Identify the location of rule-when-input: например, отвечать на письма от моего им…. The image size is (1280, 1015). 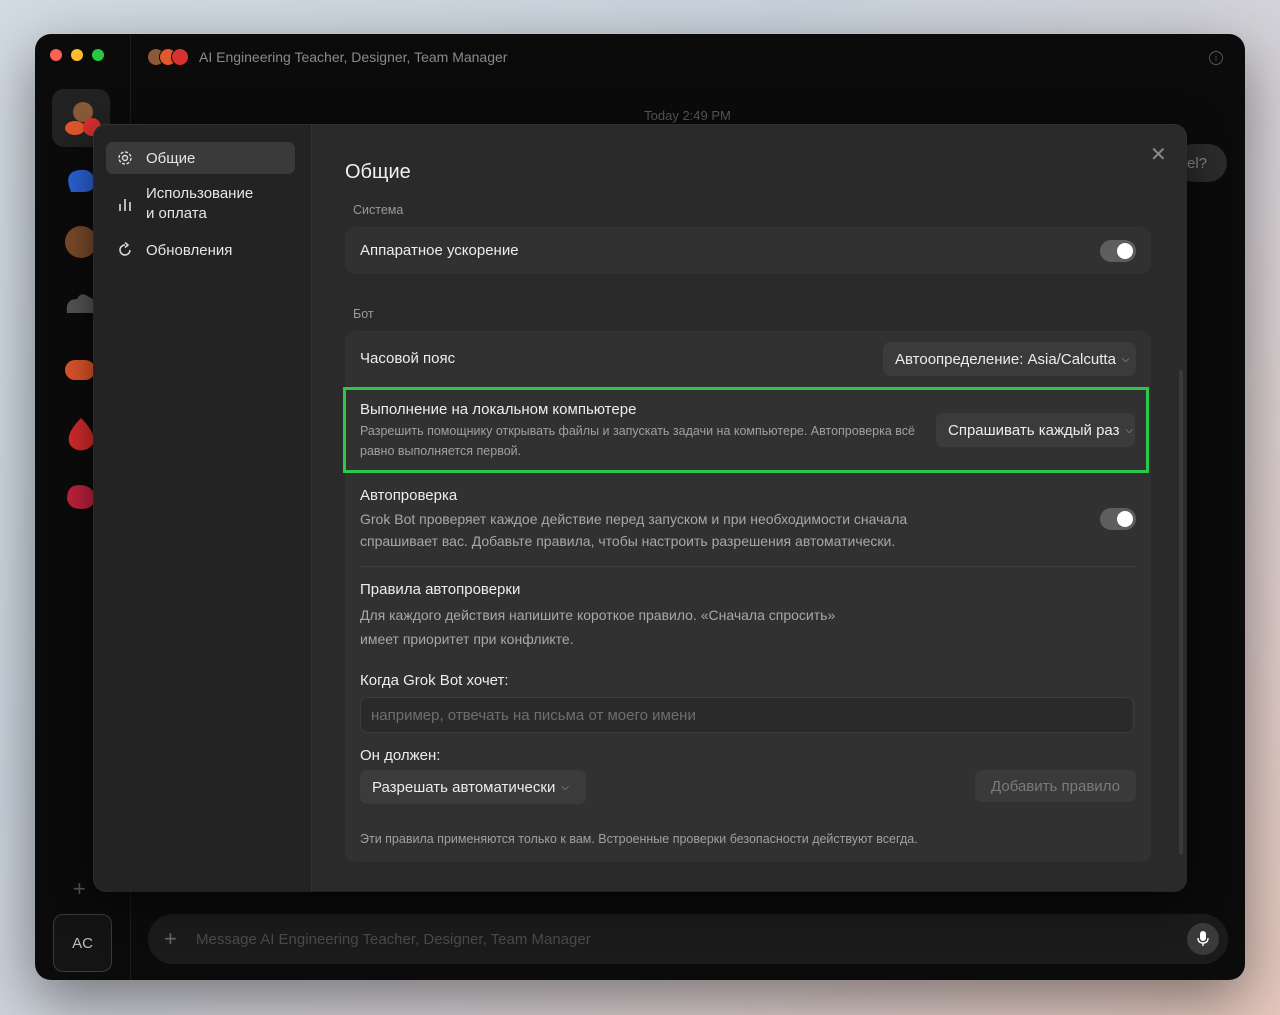
(747, 715).